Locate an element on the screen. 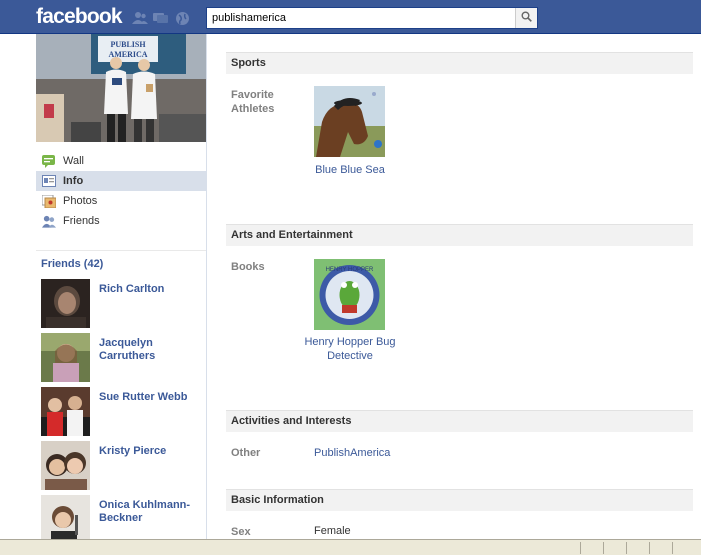 This screenshot has width=701, height=555. facebook-logo: facebook is located at coordinates (79, 17).